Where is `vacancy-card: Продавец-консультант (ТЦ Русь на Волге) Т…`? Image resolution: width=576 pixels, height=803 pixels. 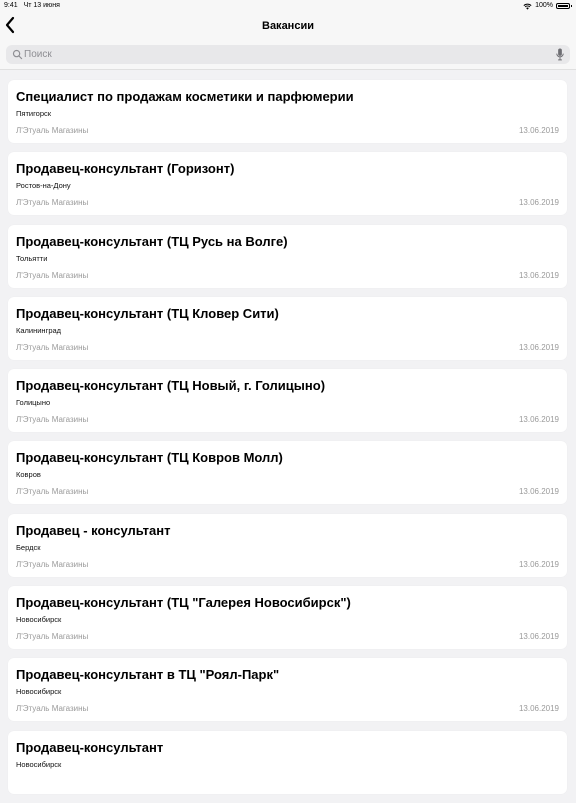
vacancy-card: Продавец-консультант (ТЦ Русь на Волге) Т… is located at coordinates (287, 256).